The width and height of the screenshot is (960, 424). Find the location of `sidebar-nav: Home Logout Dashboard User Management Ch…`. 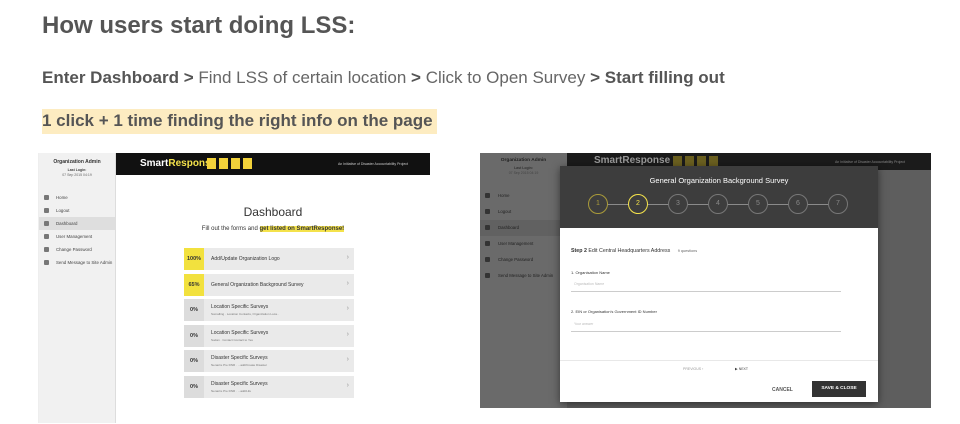

sidebar-nav: Home Logout Dashboard User Management Ch… is located at coordinates (77, 230).